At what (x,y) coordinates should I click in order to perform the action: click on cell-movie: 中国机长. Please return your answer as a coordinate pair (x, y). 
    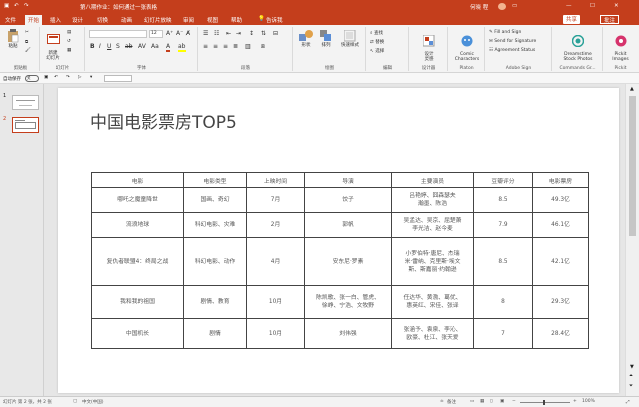
    Looking at the image, I should click on (137, 333).